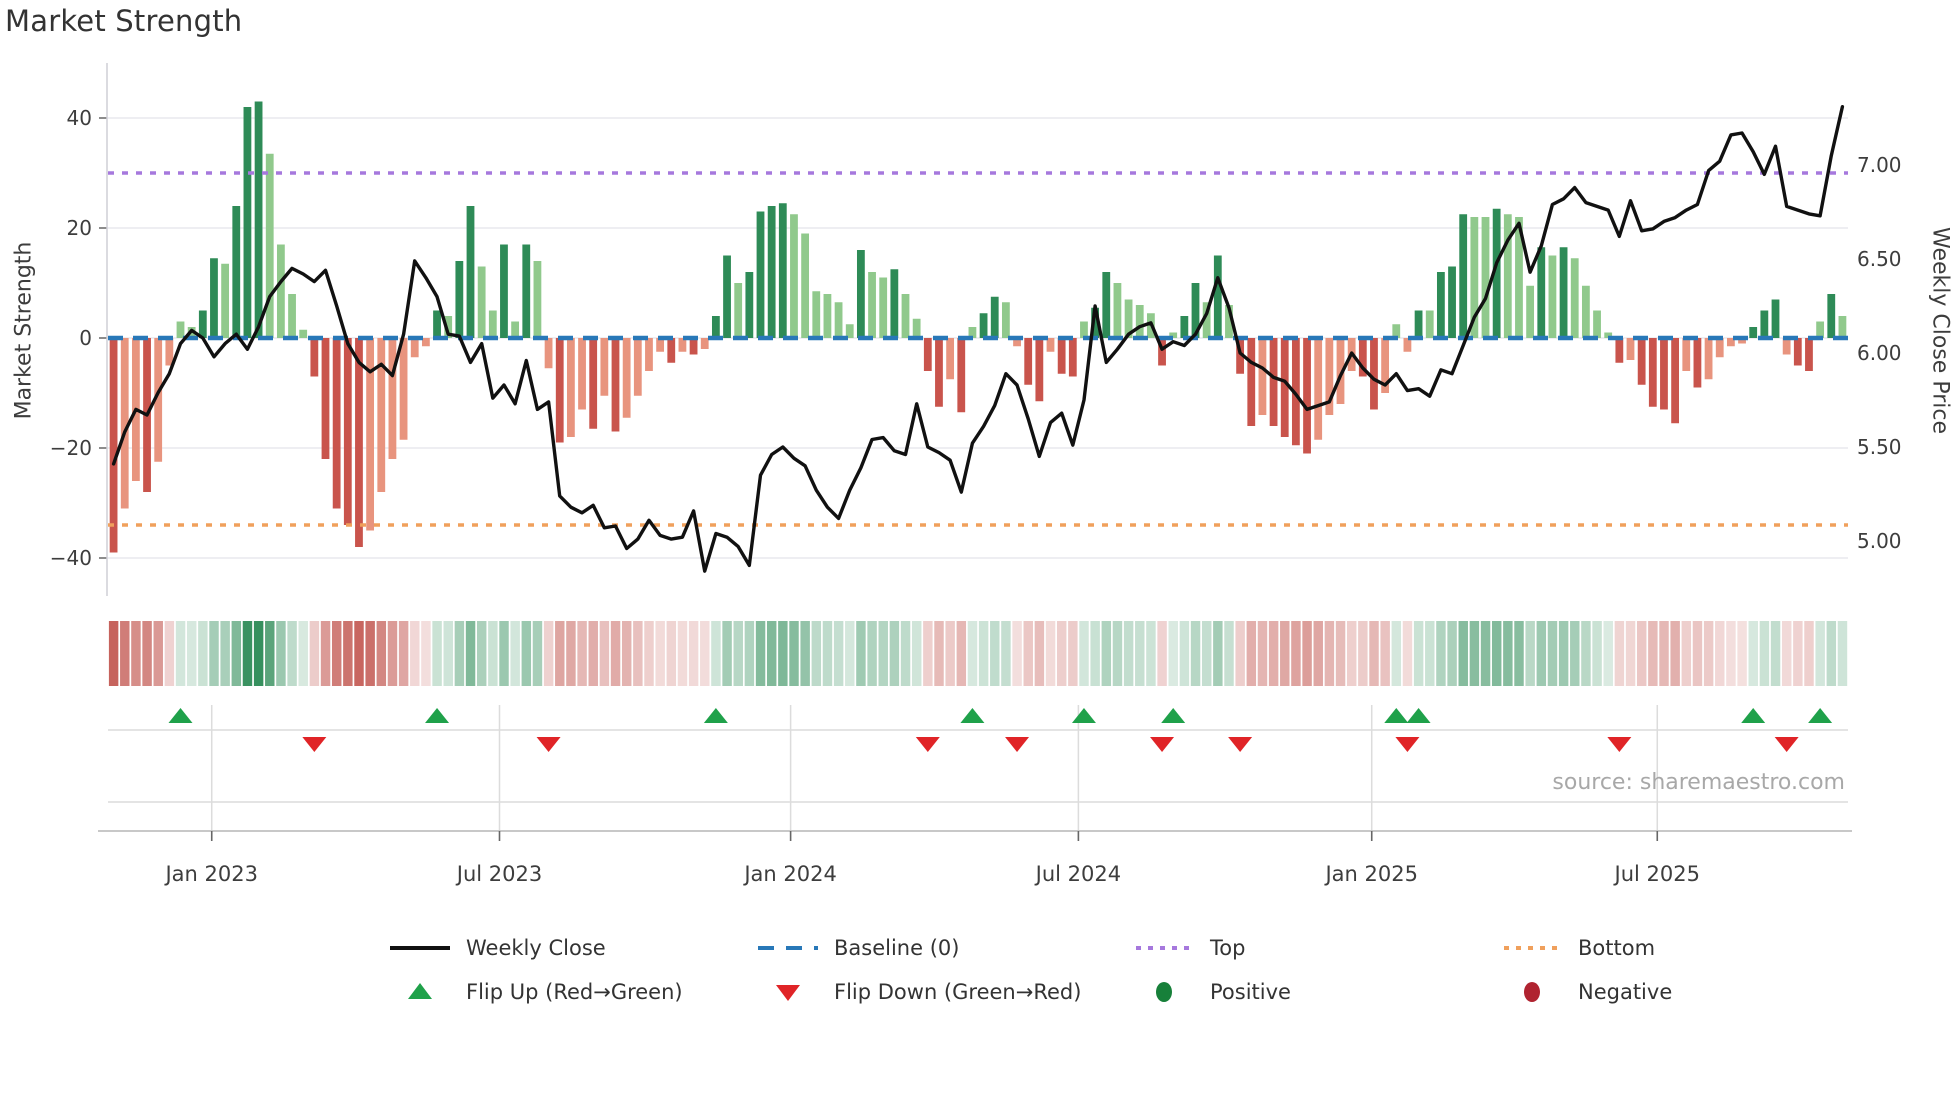 The height and width of the screenshot is (1102, 1960). What do you see at coordinates (1370, 874) in the screenshot?
I see `x-tick-label: Jan 2025` at bounding box center [1370, 874].